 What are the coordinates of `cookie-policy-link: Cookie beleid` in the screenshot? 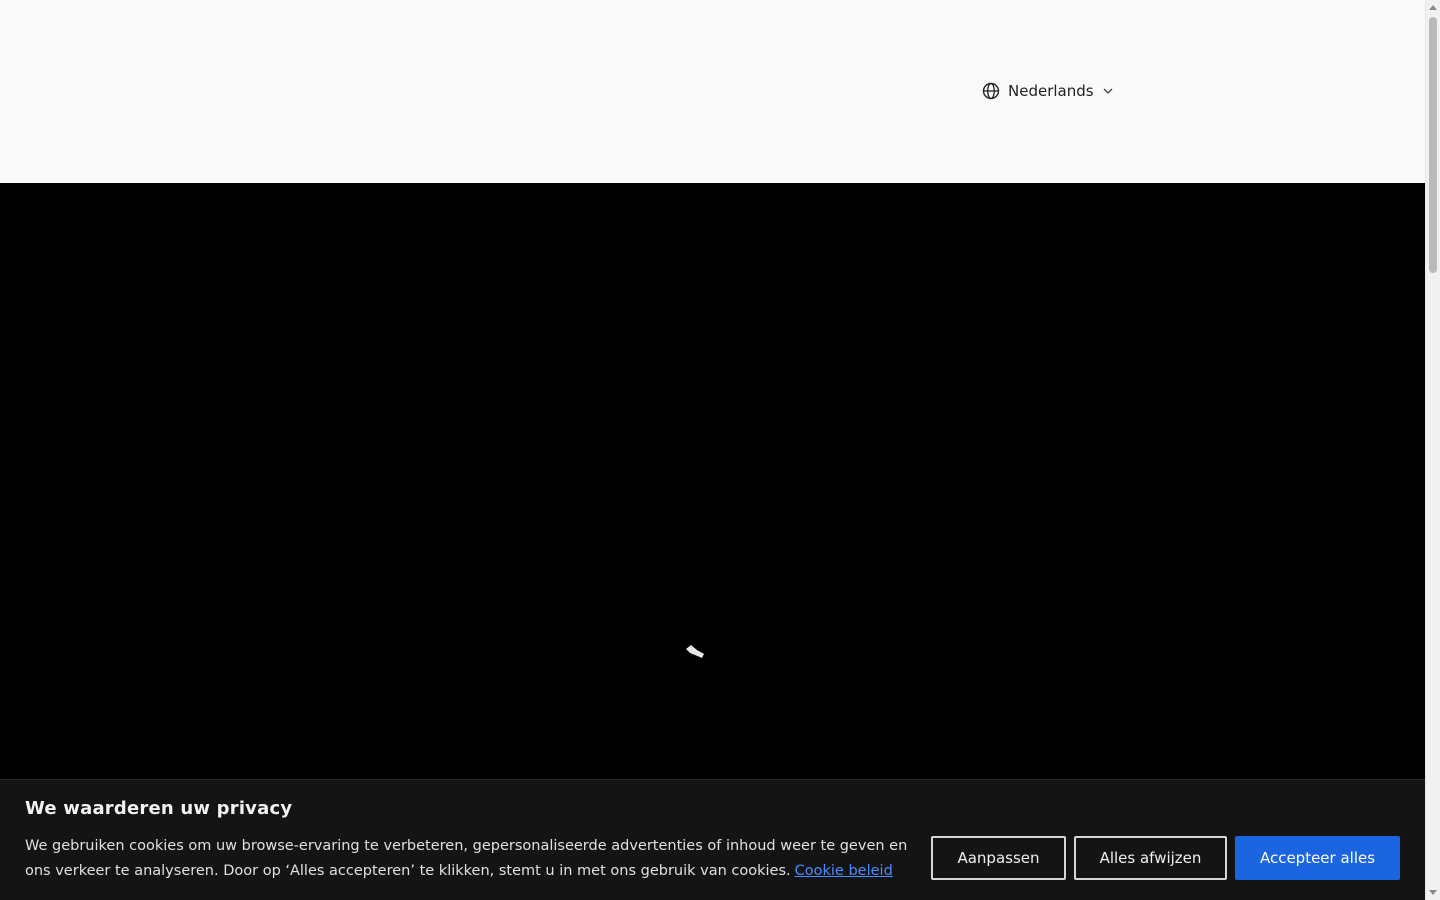 It's located at (844, 871).